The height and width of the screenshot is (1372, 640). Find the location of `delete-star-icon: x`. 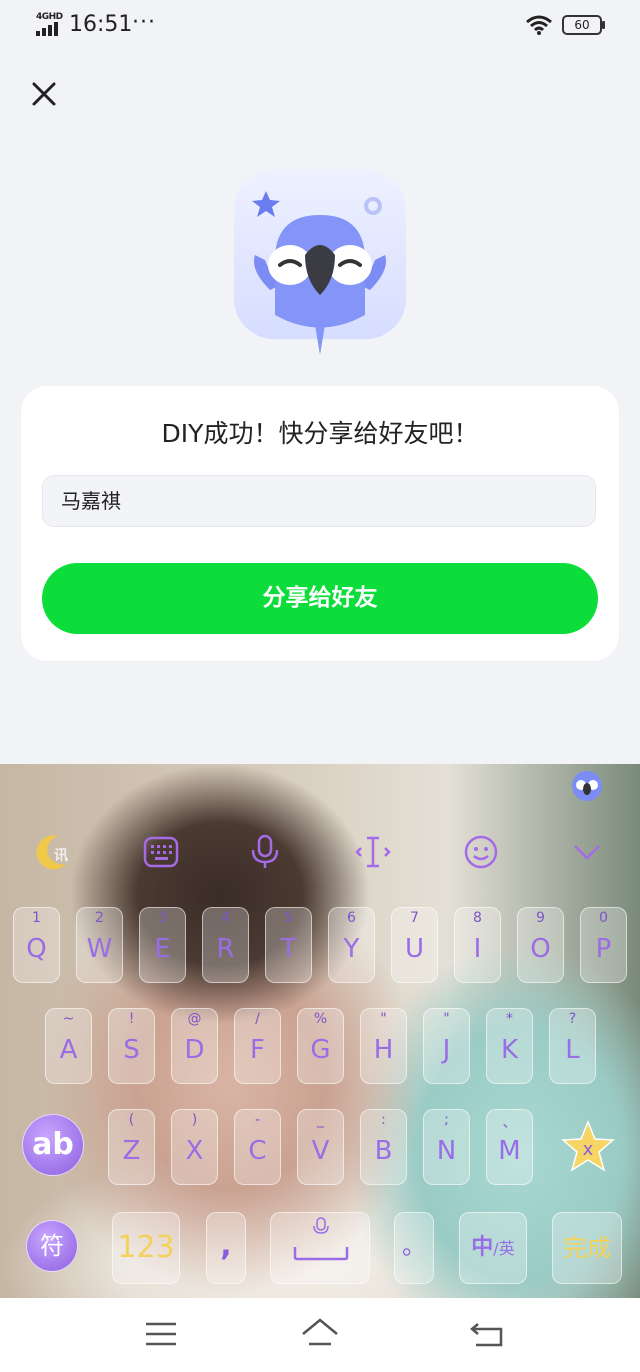

delete-star-icon: x is located at coordinates (588, 1147).